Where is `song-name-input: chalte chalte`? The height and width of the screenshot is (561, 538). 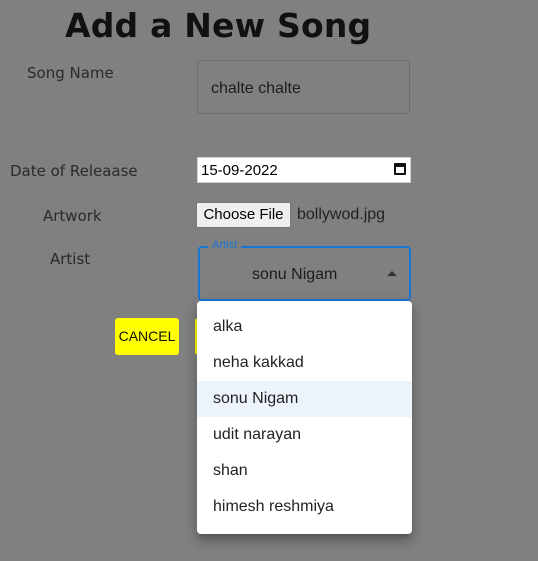
song-name-input: chalte chalte is located at coordinates (303, 87).